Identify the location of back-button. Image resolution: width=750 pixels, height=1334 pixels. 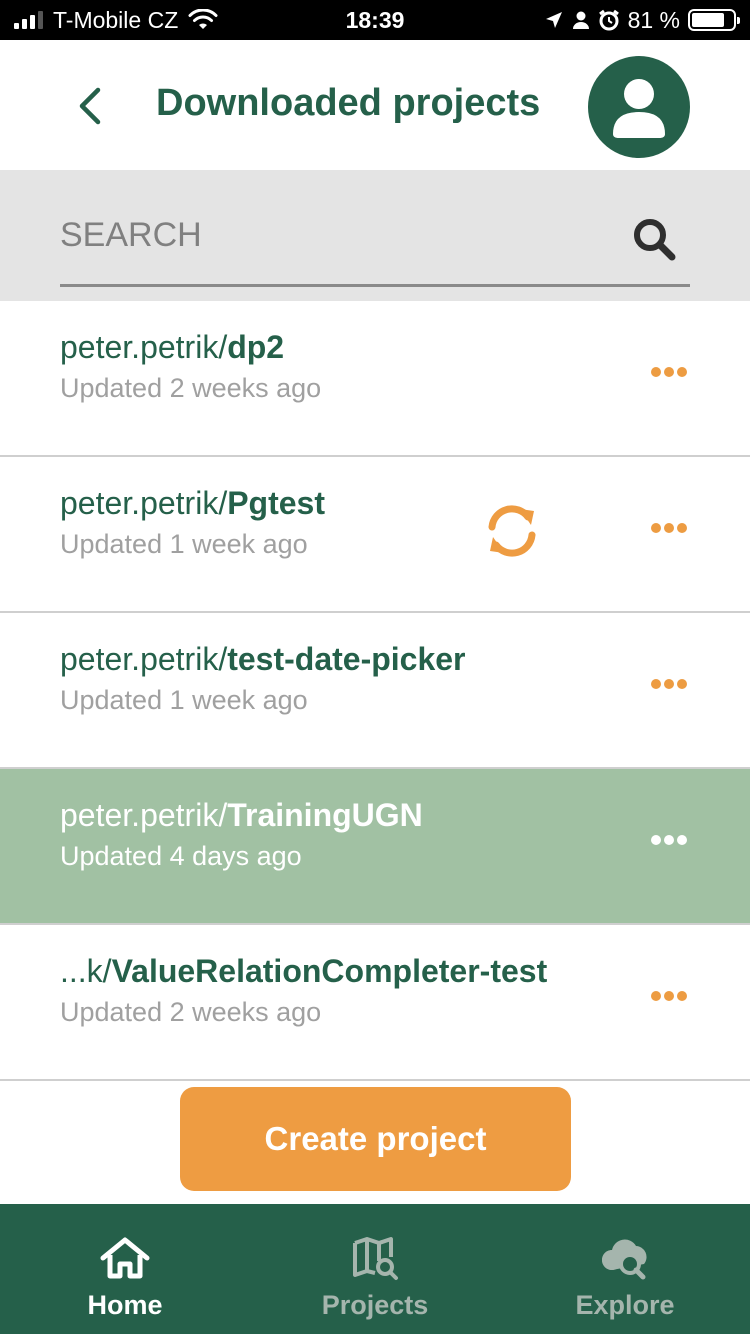
(90, 106).